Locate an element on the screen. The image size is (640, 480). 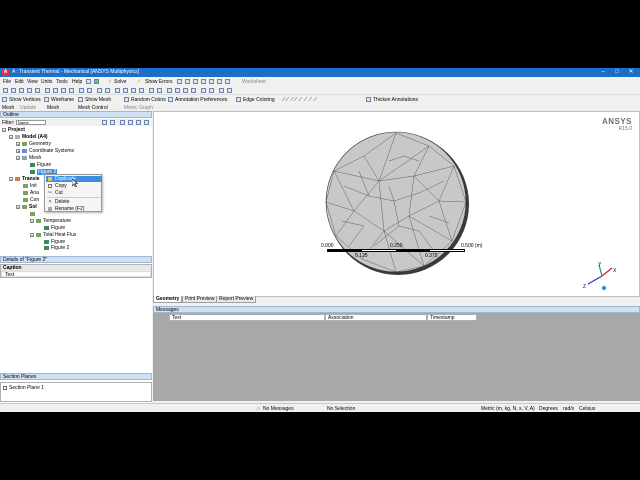
tree-item-temperature: − Temperature is located at coordinates (50, 221).